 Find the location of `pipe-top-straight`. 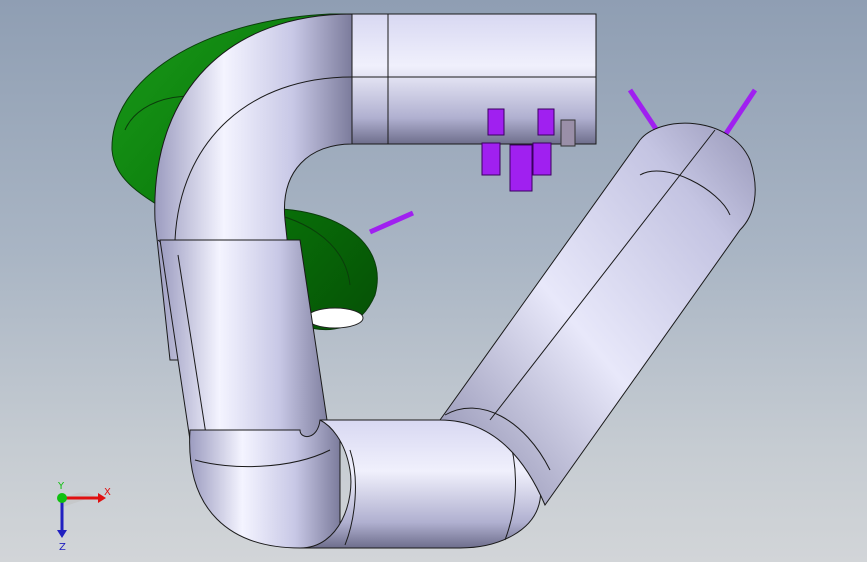

pipe-top-straight is located at coordinates (473, 79).